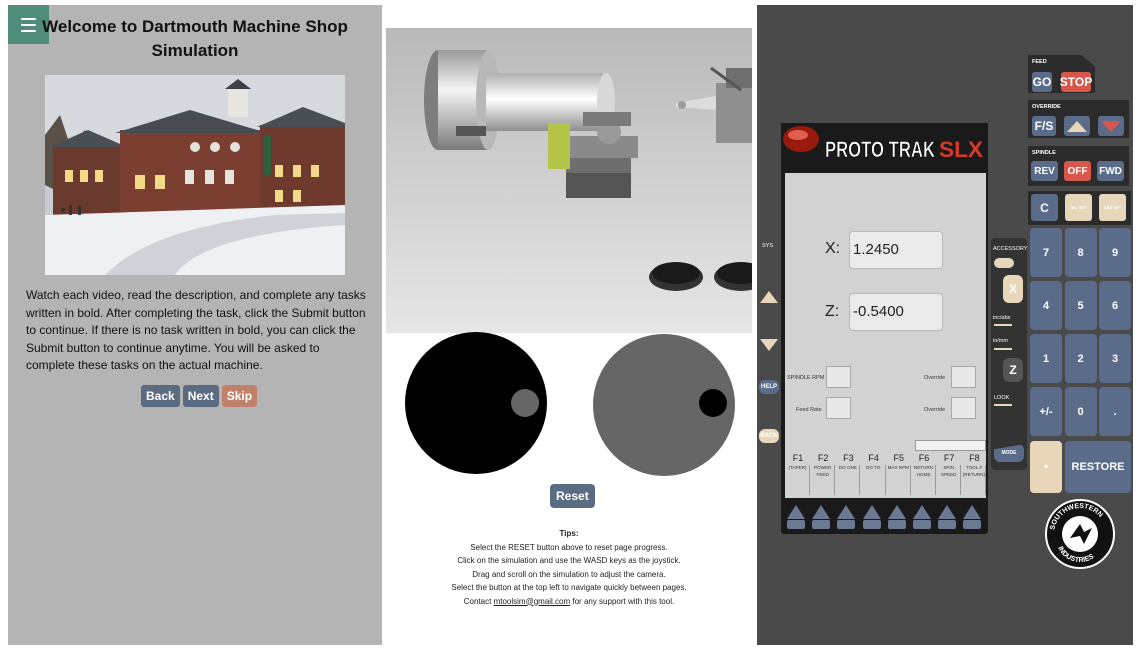 The height and width of the screenshot is (648, 1138). What do you see at coordinates (1046, 252) in the screenshot?
I see `keypad-key: 7` at bounding box center [1046, 252].